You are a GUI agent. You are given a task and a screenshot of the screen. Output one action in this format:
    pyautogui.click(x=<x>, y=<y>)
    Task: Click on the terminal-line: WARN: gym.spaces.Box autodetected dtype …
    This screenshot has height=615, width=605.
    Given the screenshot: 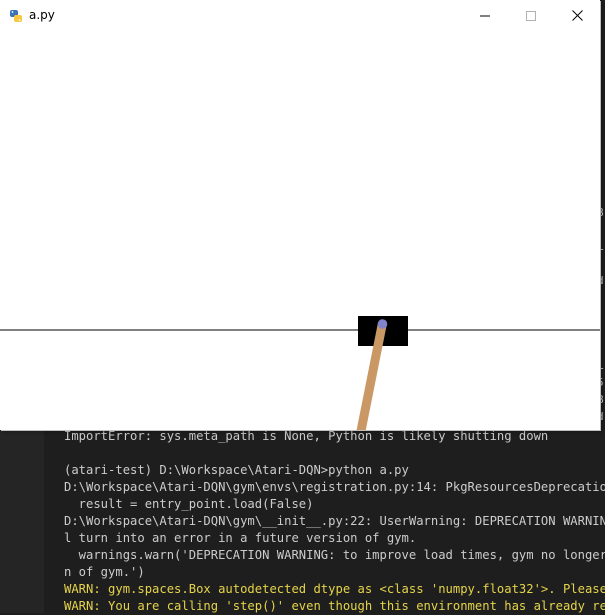 What is the action you would take?
    pyautogui.click(x=334, y=589)
    